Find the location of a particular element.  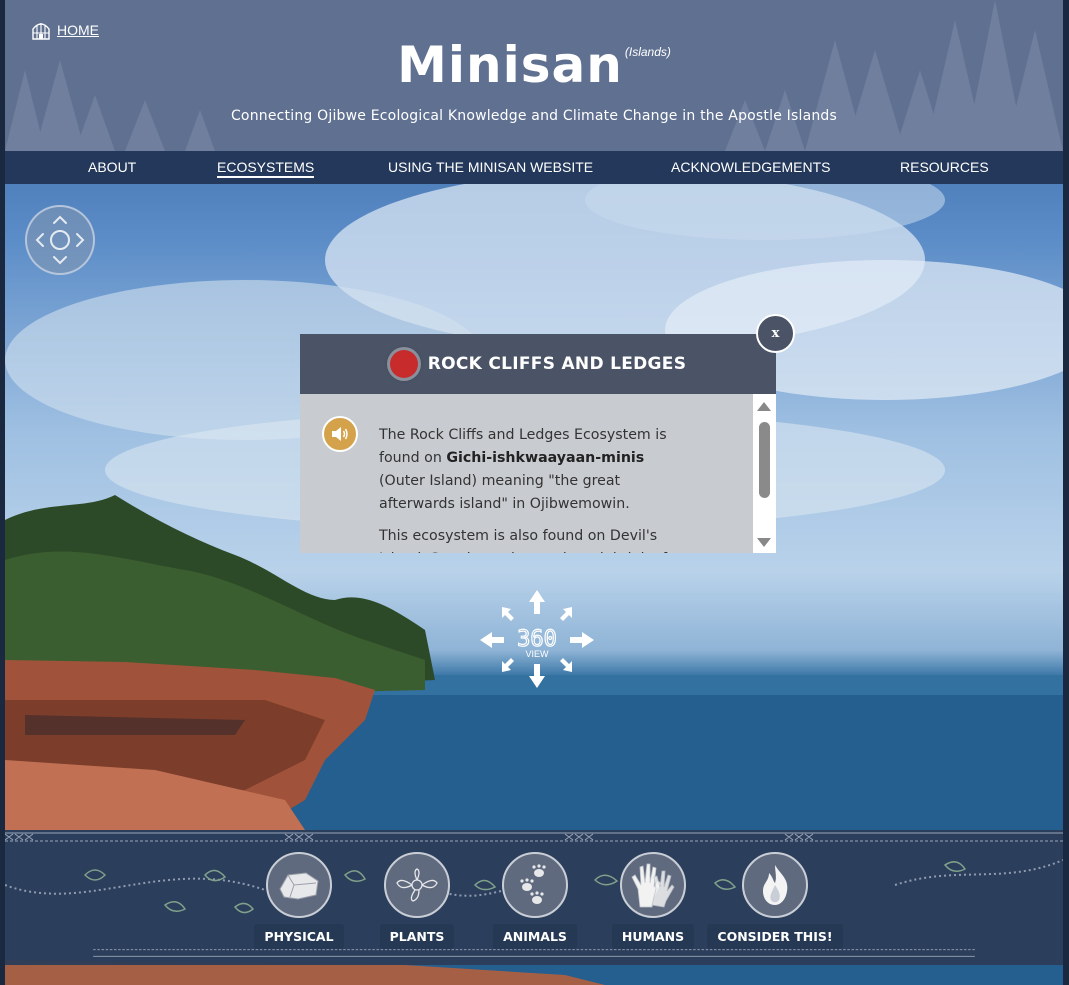

category-humans-circle is located at coordinates (653, 885).